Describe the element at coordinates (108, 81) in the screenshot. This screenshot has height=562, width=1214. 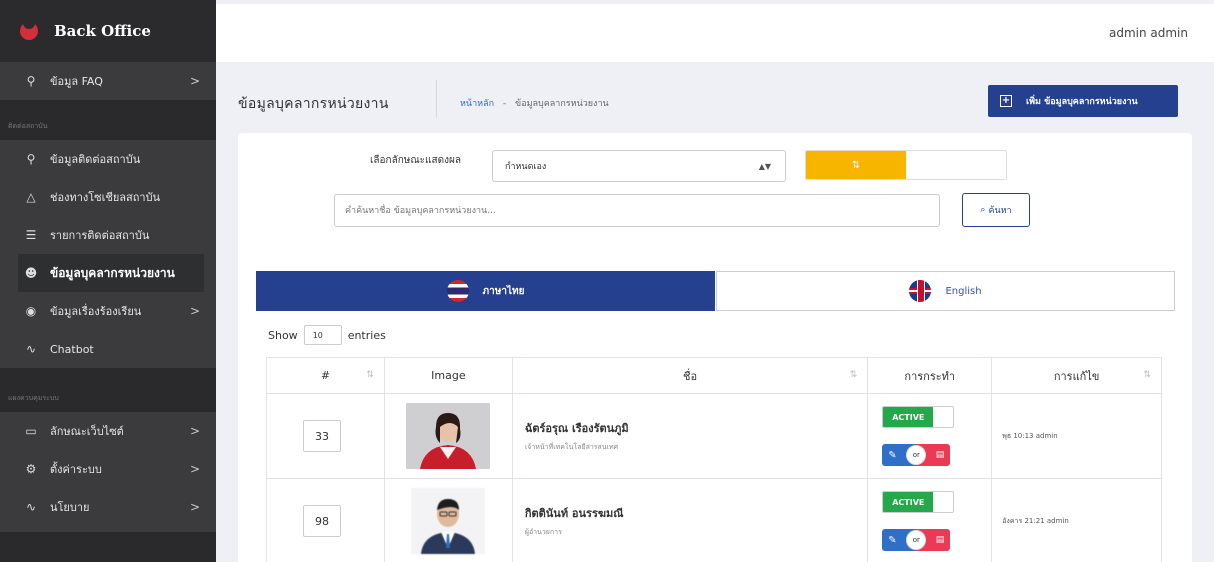
I see `sidebar-item-faq: ⚲ ข้อมูล FAQ >` at that location.